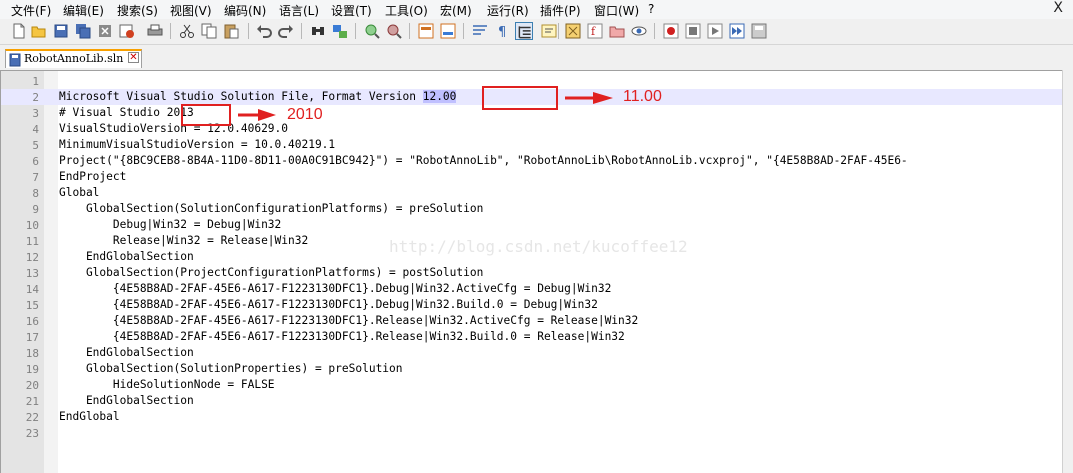  What do you see at coordinates (642, 96) in the screenshot?
I see `annotation-version-new: 11.00` at bounding box center [642, 96].